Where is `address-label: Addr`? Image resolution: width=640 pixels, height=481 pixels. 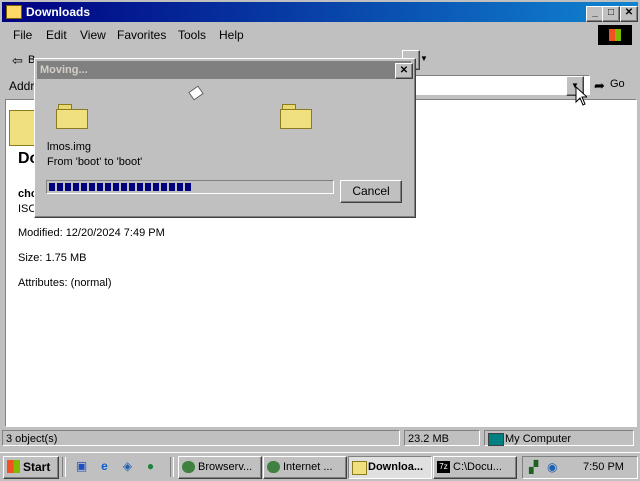
address-label: Addr is located at coordinates (22, 86).